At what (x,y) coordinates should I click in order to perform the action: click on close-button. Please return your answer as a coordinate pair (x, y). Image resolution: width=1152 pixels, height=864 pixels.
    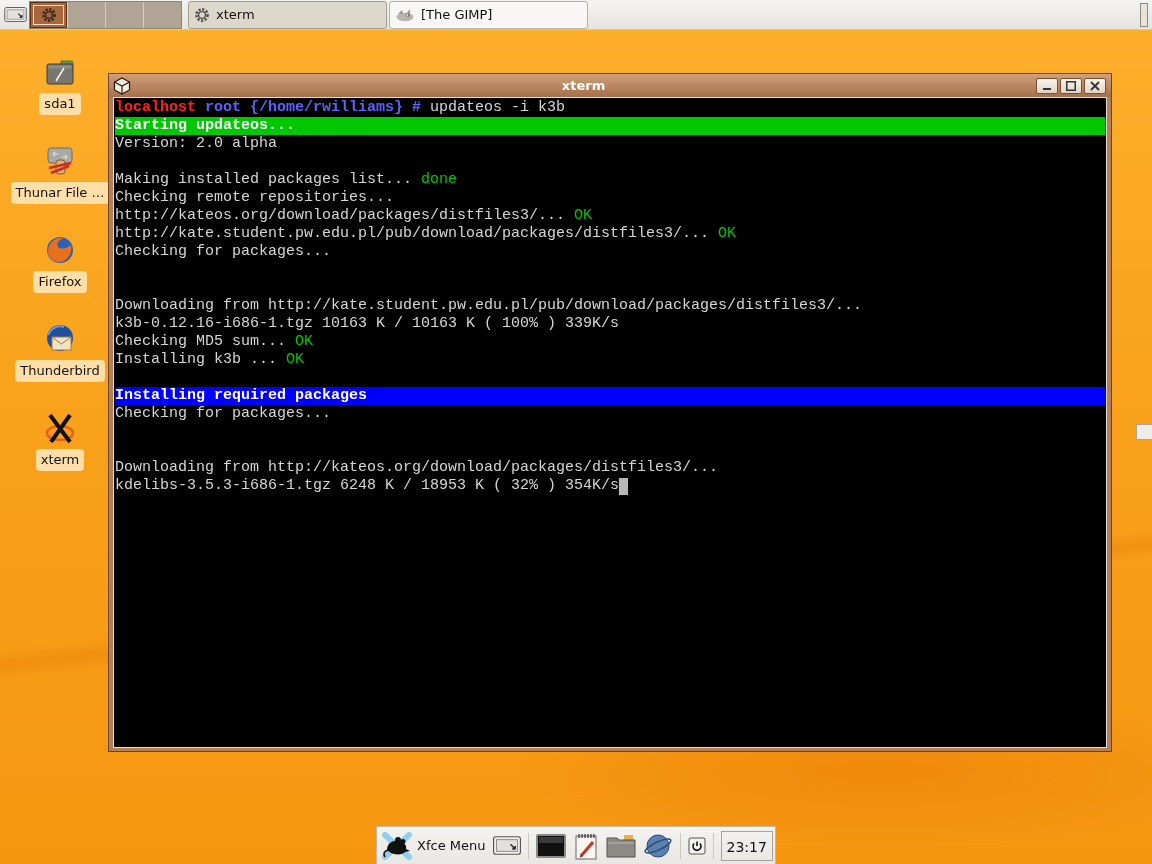
    Looking at the image, I should click on (1095, 85).